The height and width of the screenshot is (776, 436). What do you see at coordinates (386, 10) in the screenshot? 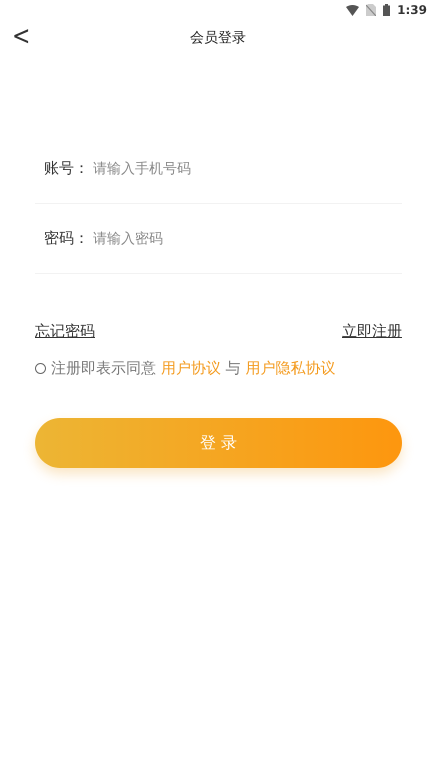
I see `battery-icon` at bounding box center [386, 10].